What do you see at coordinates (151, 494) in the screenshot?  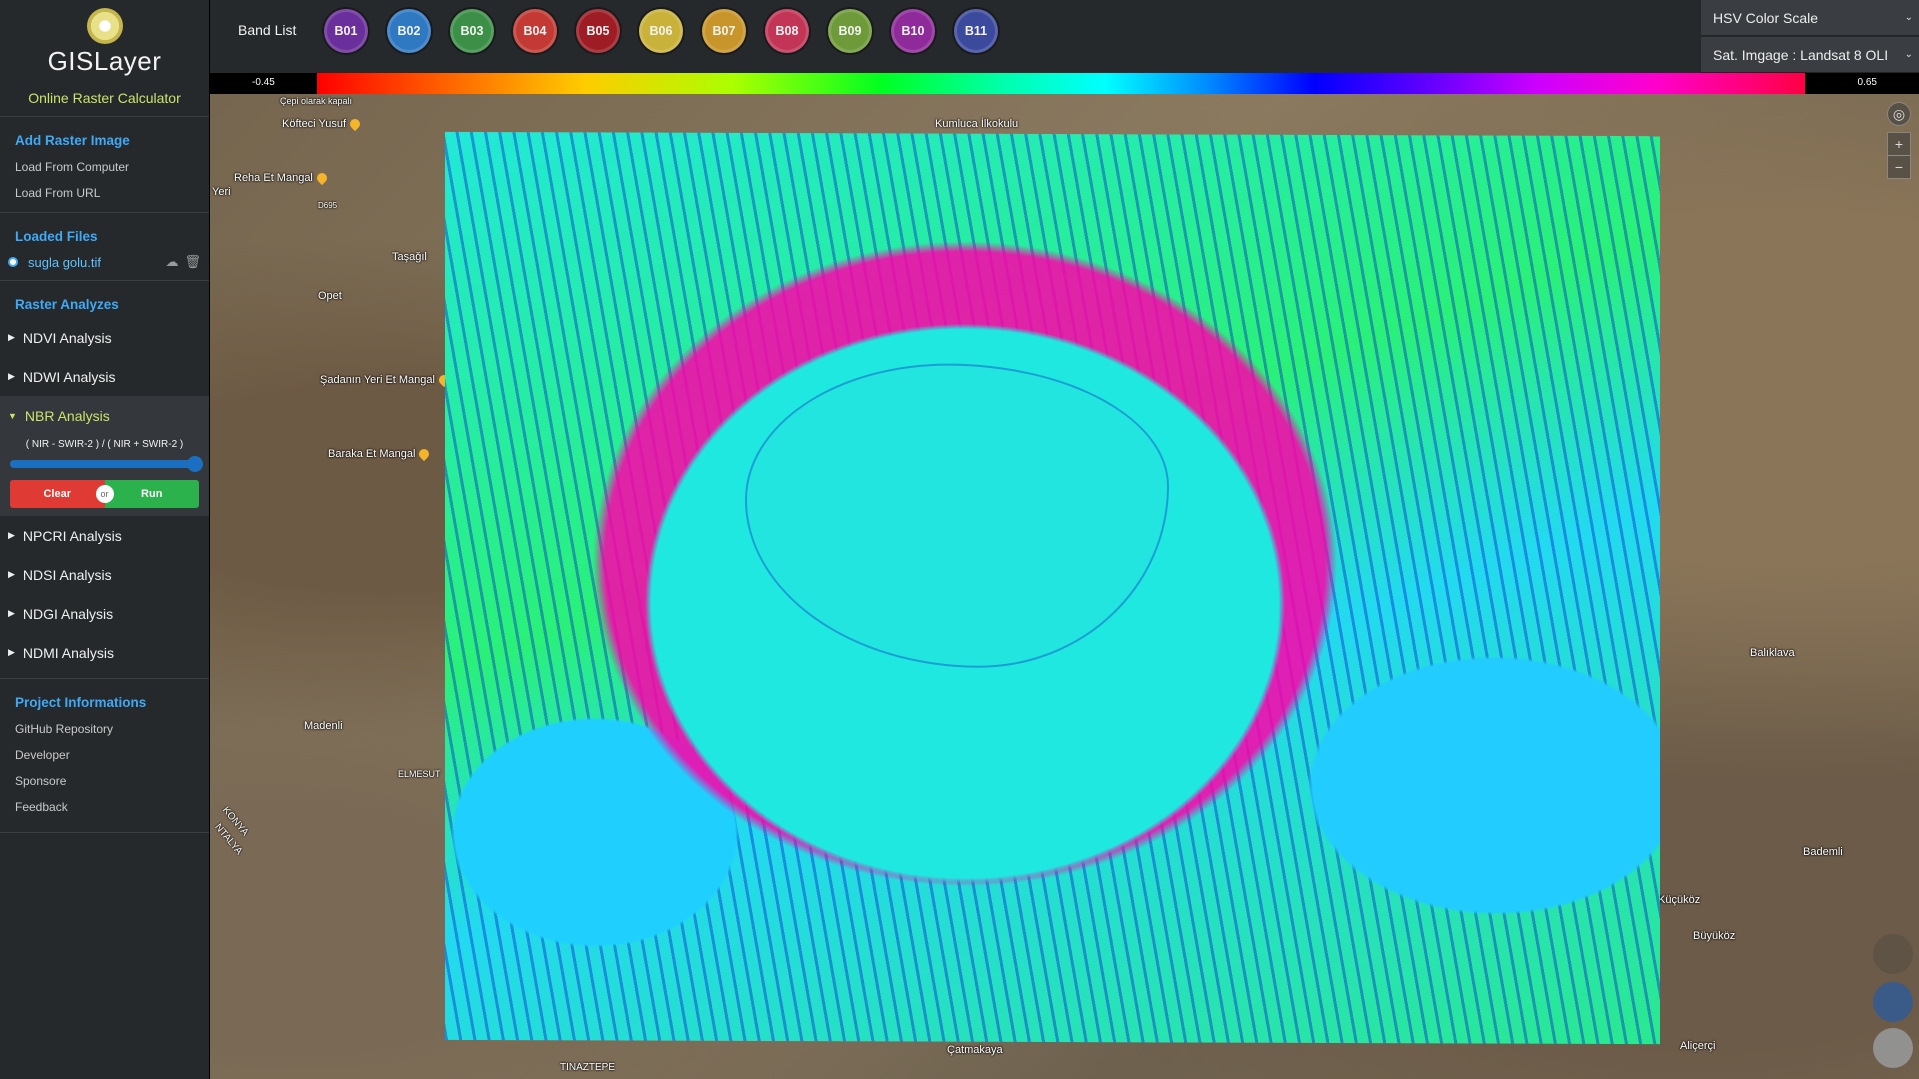 I see `run-button: Run` at bounding box center [151, 494].